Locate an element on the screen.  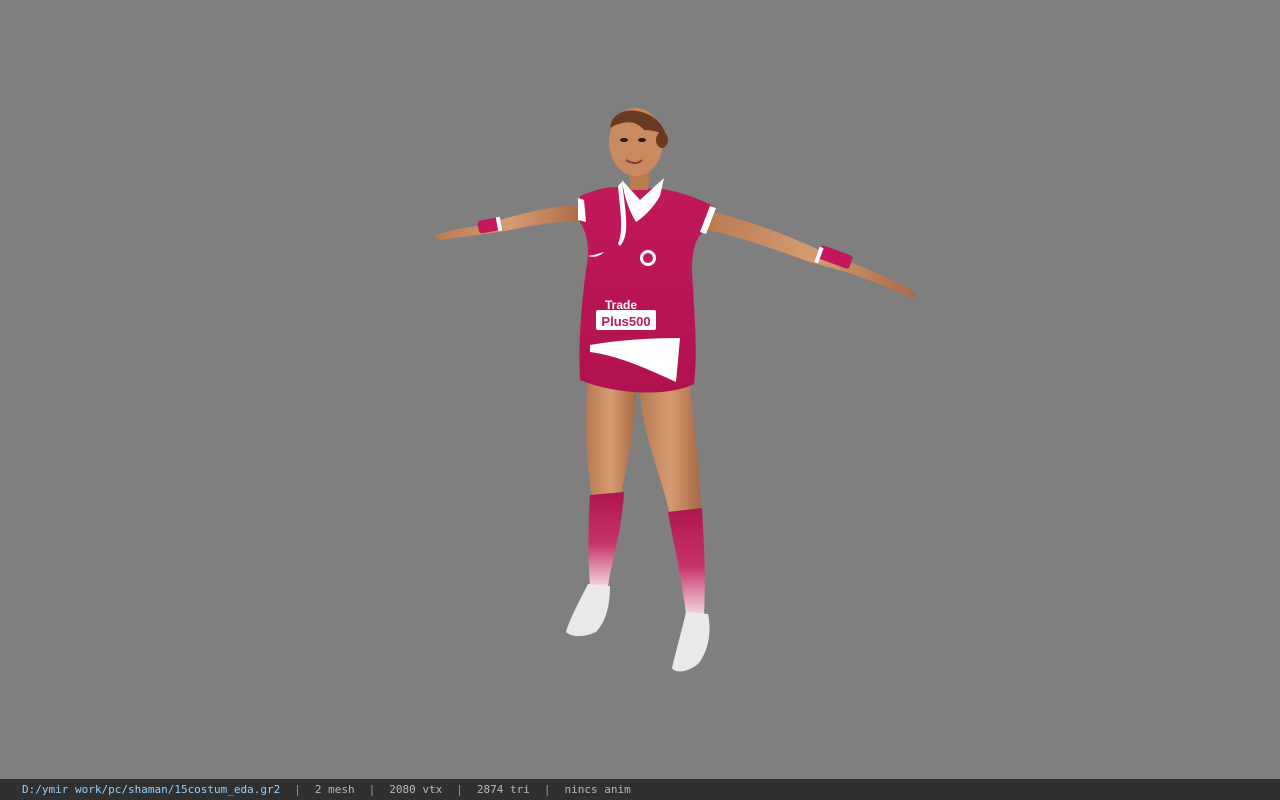
right-arm is located at coordinates (811, 254).